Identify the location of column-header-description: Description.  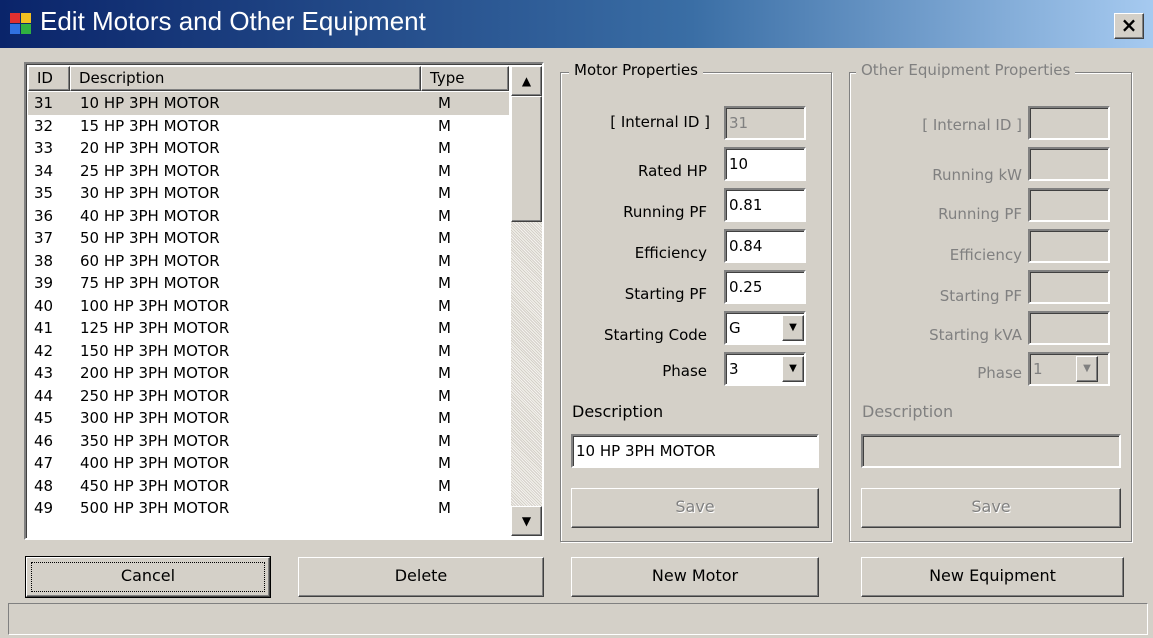
(245, 78).